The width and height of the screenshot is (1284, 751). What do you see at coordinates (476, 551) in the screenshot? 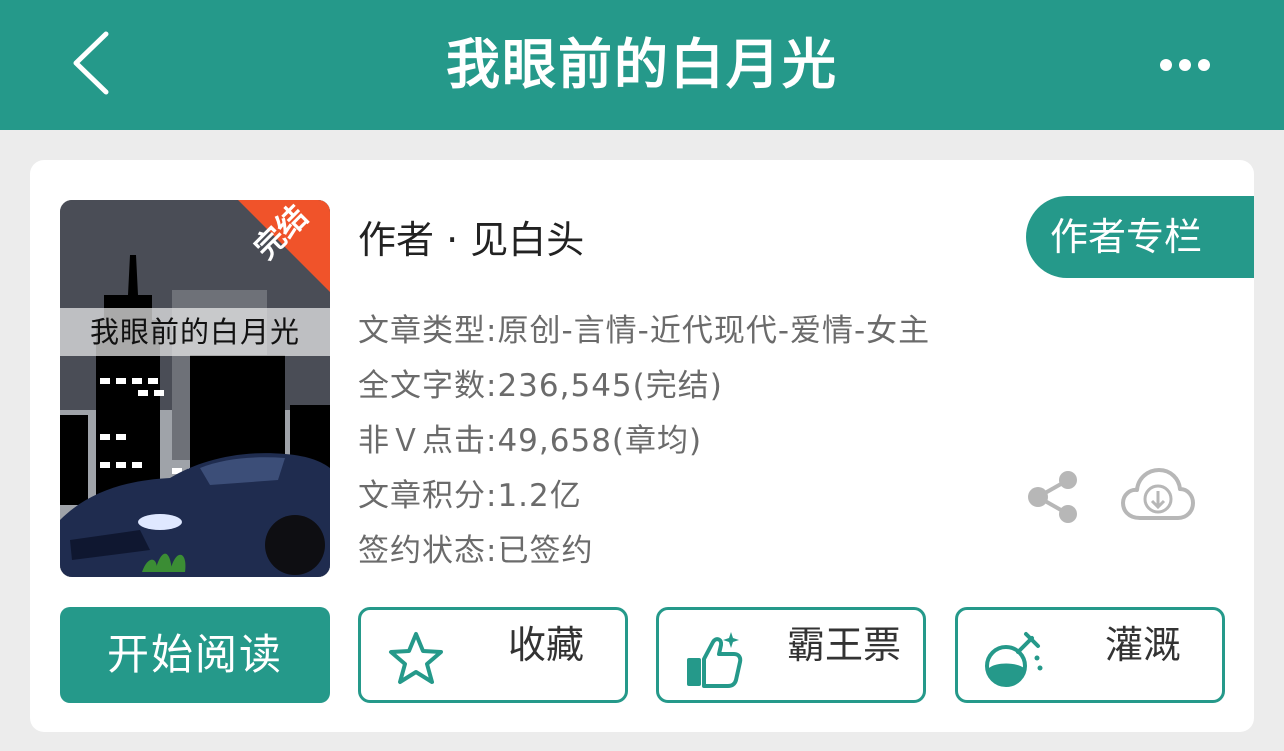
I see `info-sign-status: 签约状态:已签约` at bounding box center [476, 551].